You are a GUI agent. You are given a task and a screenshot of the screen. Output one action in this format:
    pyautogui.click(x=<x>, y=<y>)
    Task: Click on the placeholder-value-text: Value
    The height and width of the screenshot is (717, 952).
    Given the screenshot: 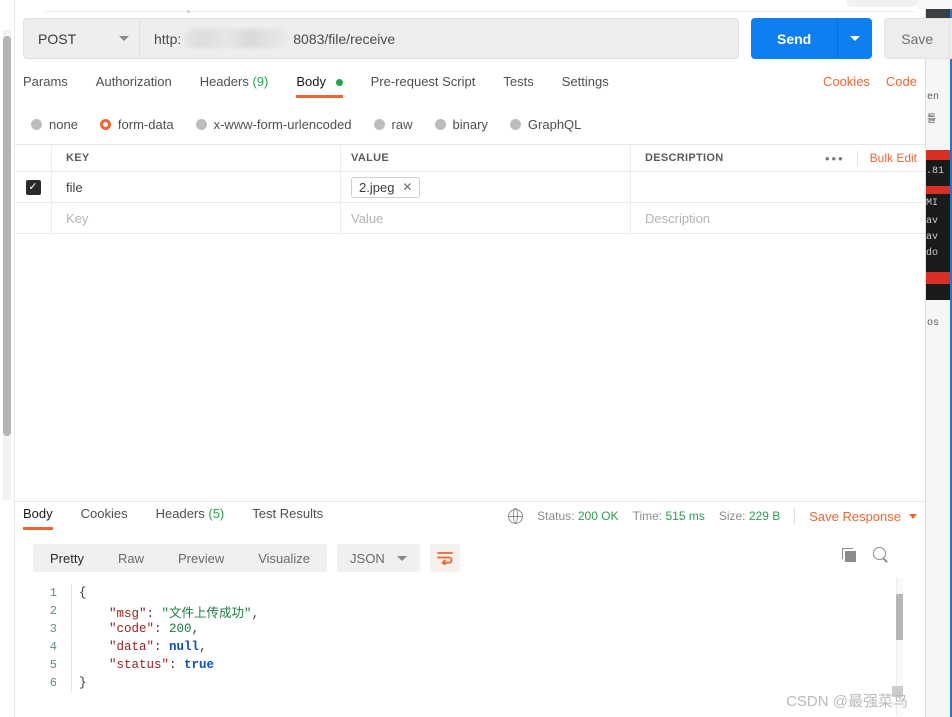 What is the action you would take?
    pyautogui.click(x=367, y=218)
    